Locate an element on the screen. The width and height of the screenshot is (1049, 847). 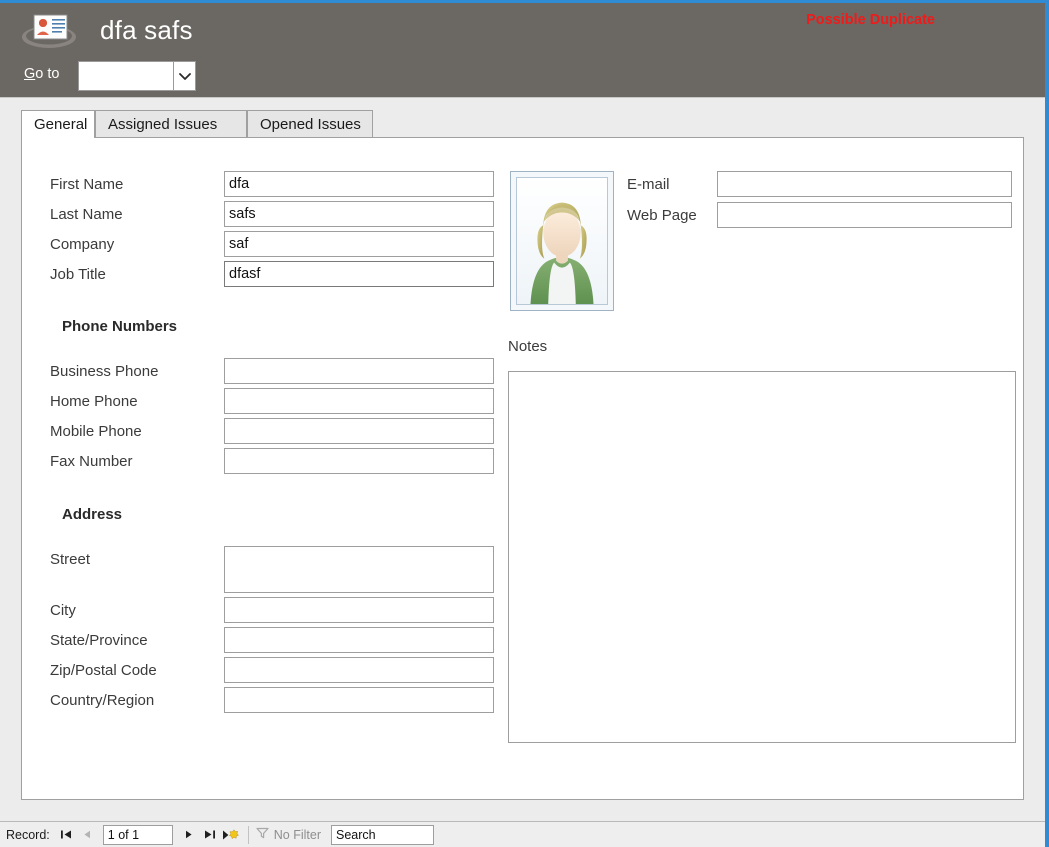
city-label: City is located at coordinates (63, 610).